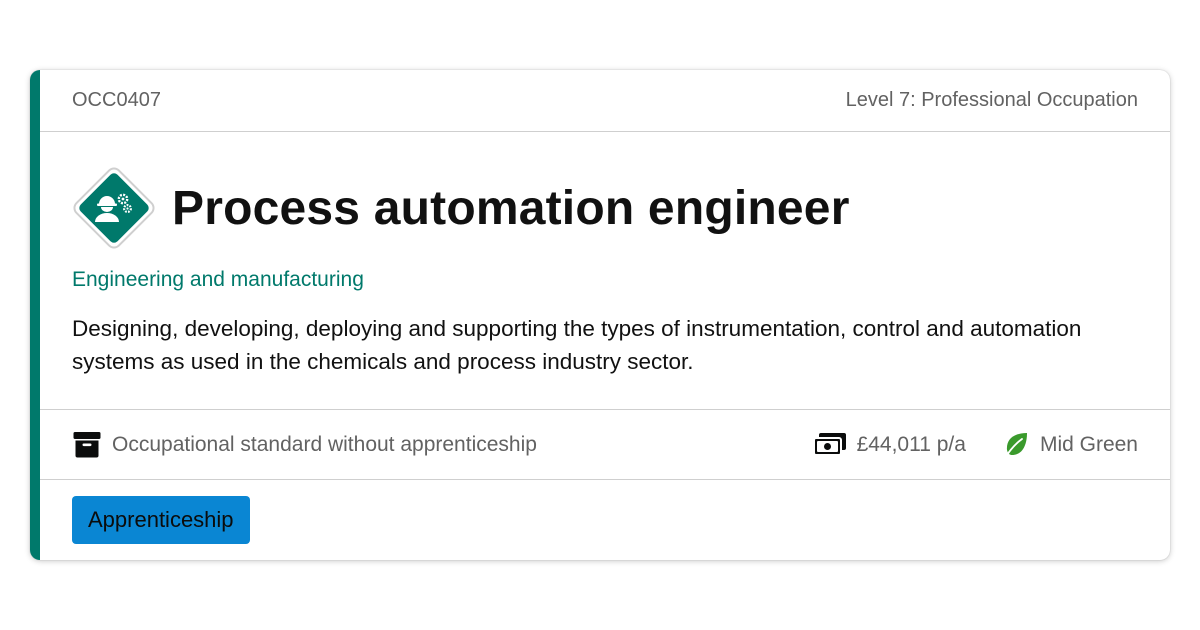  Describe the element at coordinates (218, 279) in the screenshot. I see `route-label: Engineering and manufacturing` at that location.